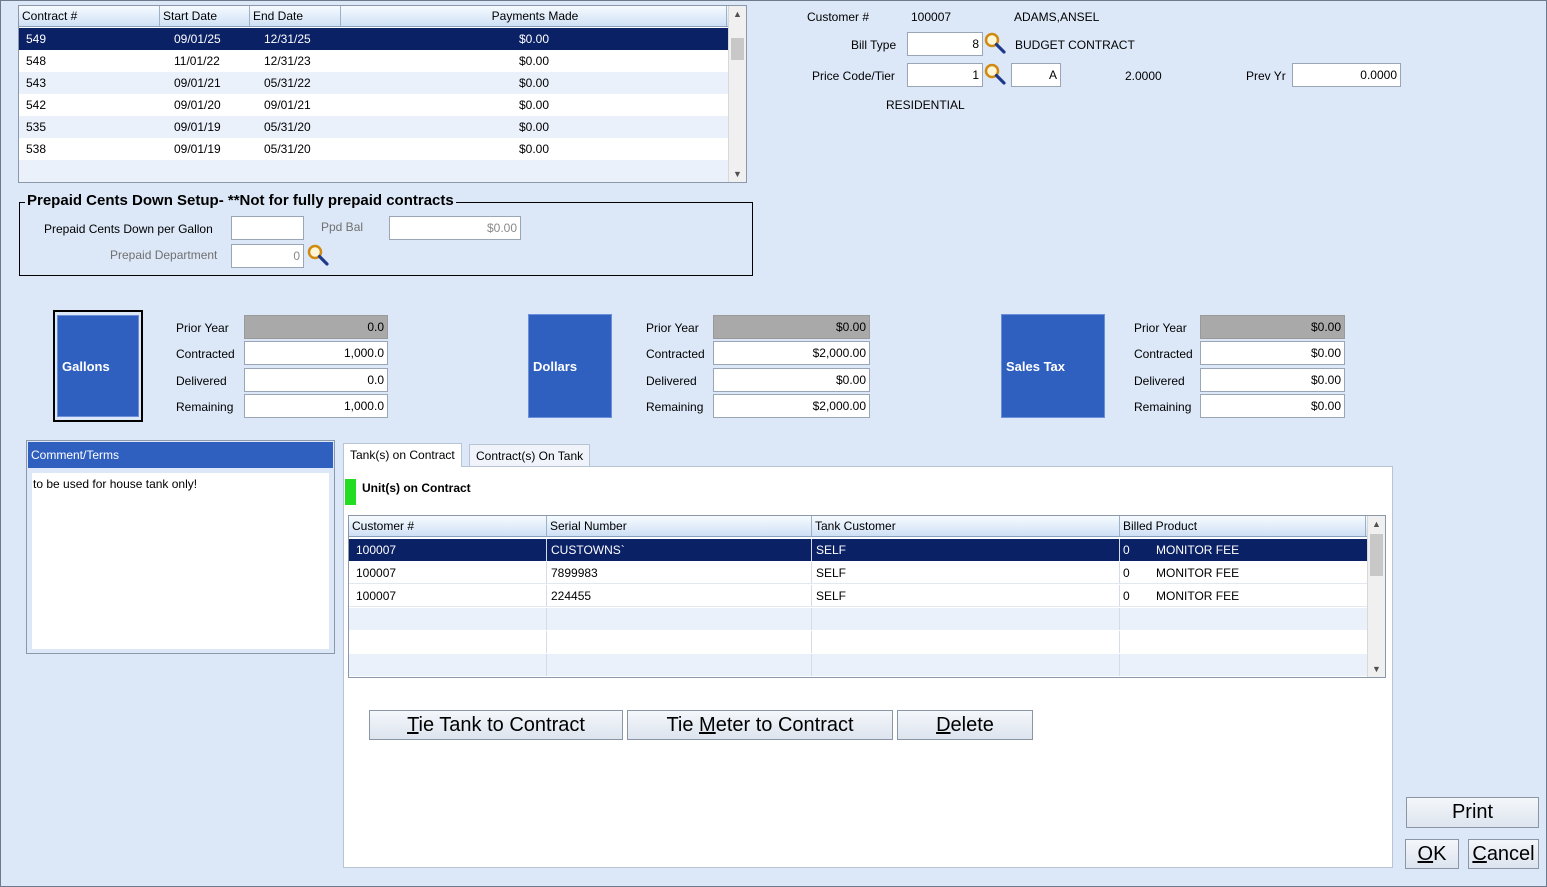  Describe the element at coordinates (1272, 406) in the screenshot. I see `sales-tax-remaining-field: $0.00` at that location.